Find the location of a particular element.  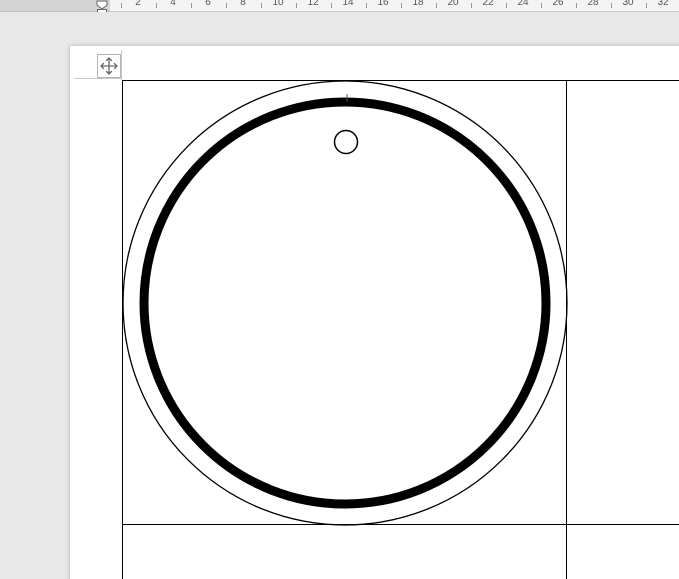

ruler-tick-label: 4 is located at coordinates (173, 4).